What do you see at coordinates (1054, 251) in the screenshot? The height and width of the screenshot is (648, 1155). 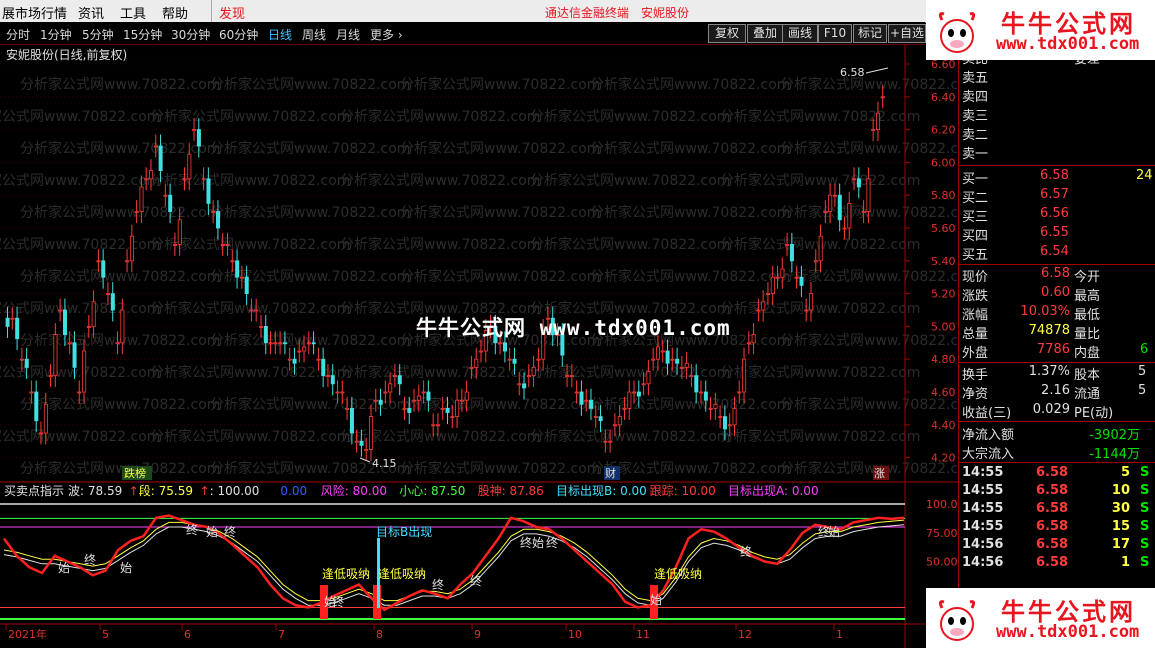 I see `buy-level-price: 6.54` at bounding box center [1054, 251].